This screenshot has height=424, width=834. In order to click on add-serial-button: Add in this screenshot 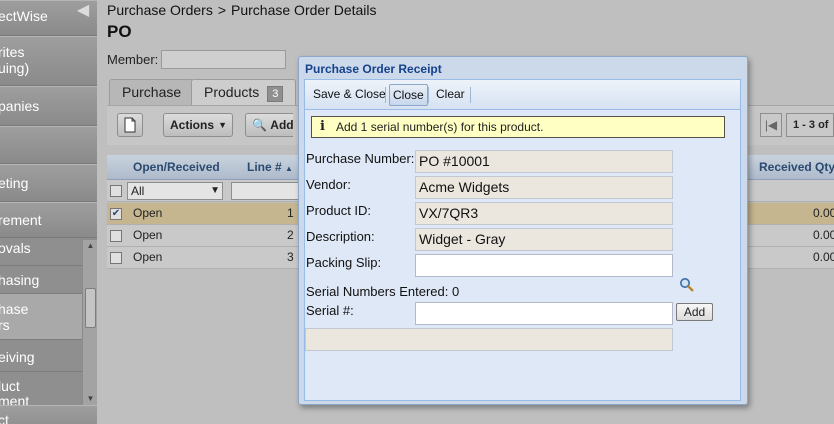, I will do `click(694, 312)`.